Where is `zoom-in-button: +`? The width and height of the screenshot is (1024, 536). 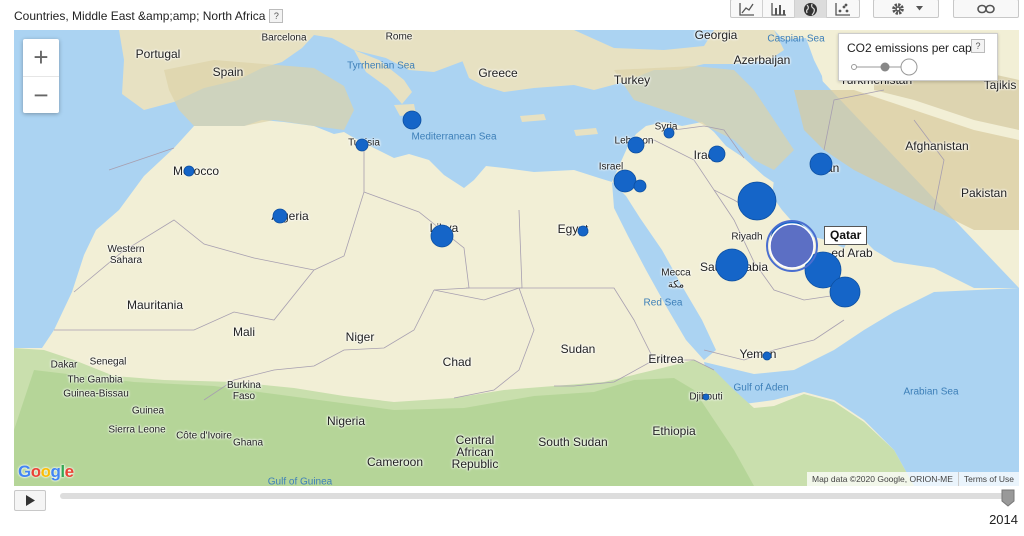 zoom-in-button: + is located at coordinates (41, 57).